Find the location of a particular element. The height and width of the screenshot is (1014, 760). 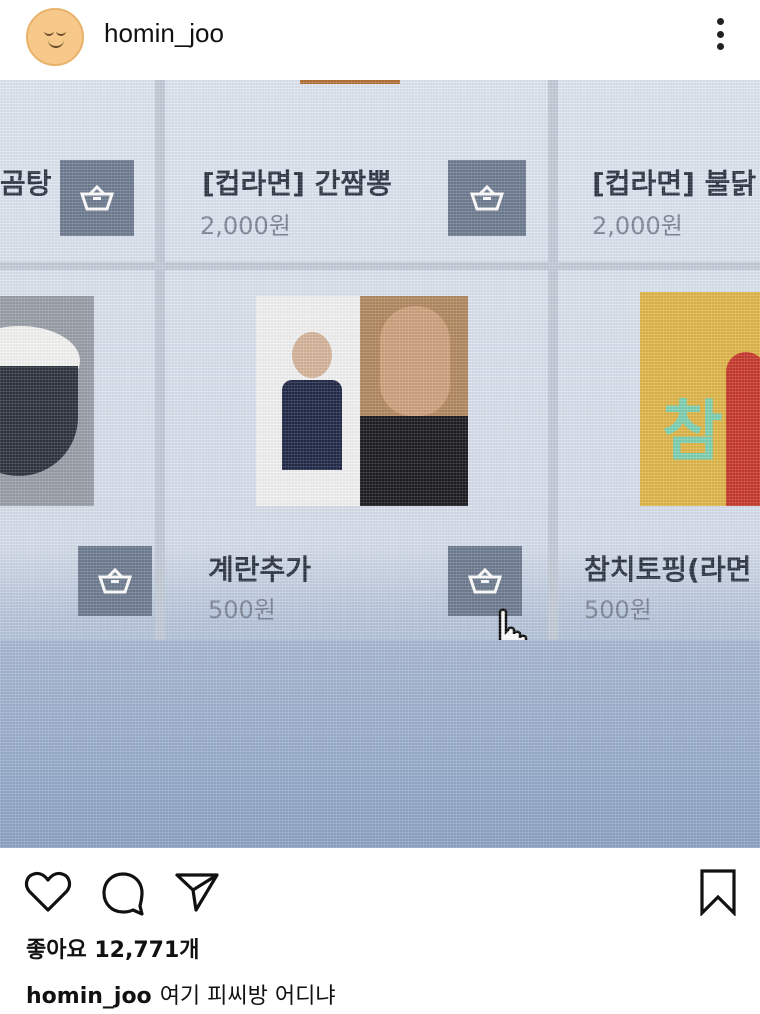

product-name: [컵라면] 간짬뽕 is located at coordinates (297, 183).